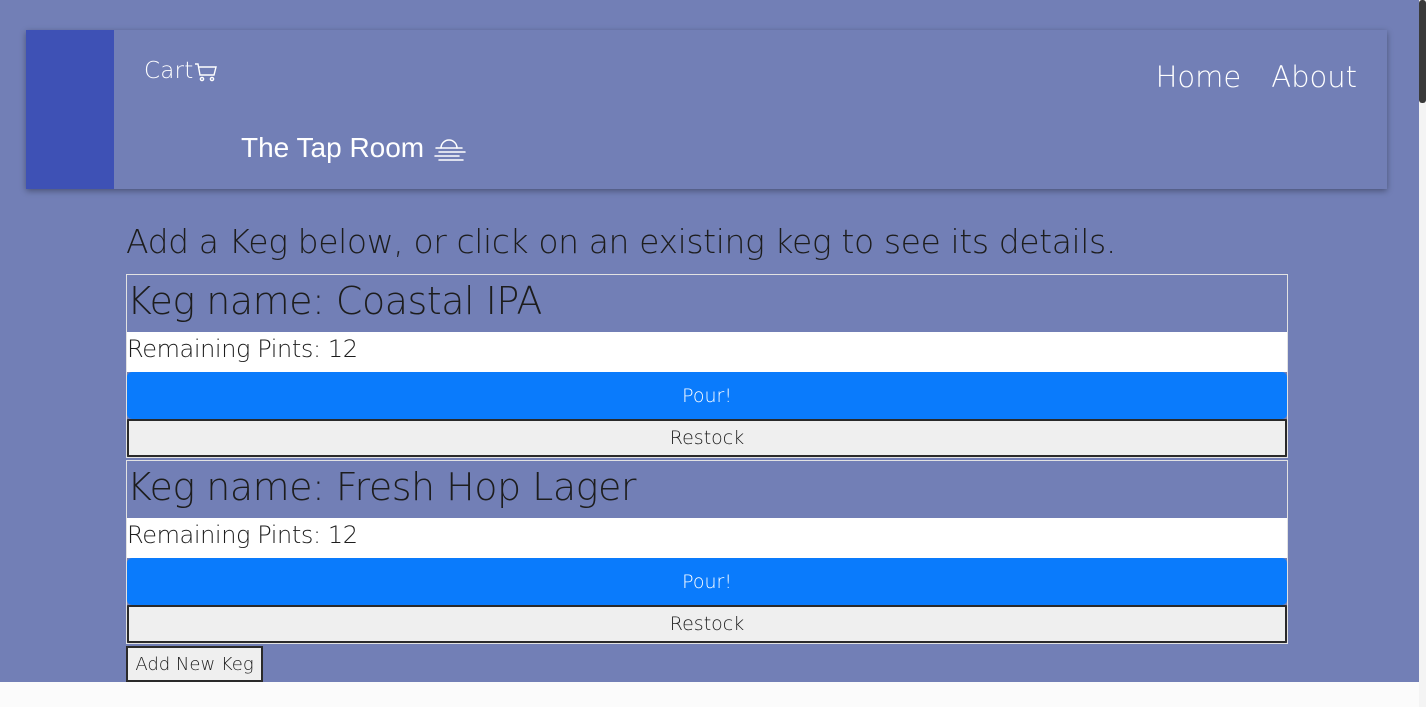 Image resolution: width=1426 pixels, height=707 pixels. Describe the element at coordinates (333, 147) in the screenshot. I see `brand-title: The Tap Room` at that location.